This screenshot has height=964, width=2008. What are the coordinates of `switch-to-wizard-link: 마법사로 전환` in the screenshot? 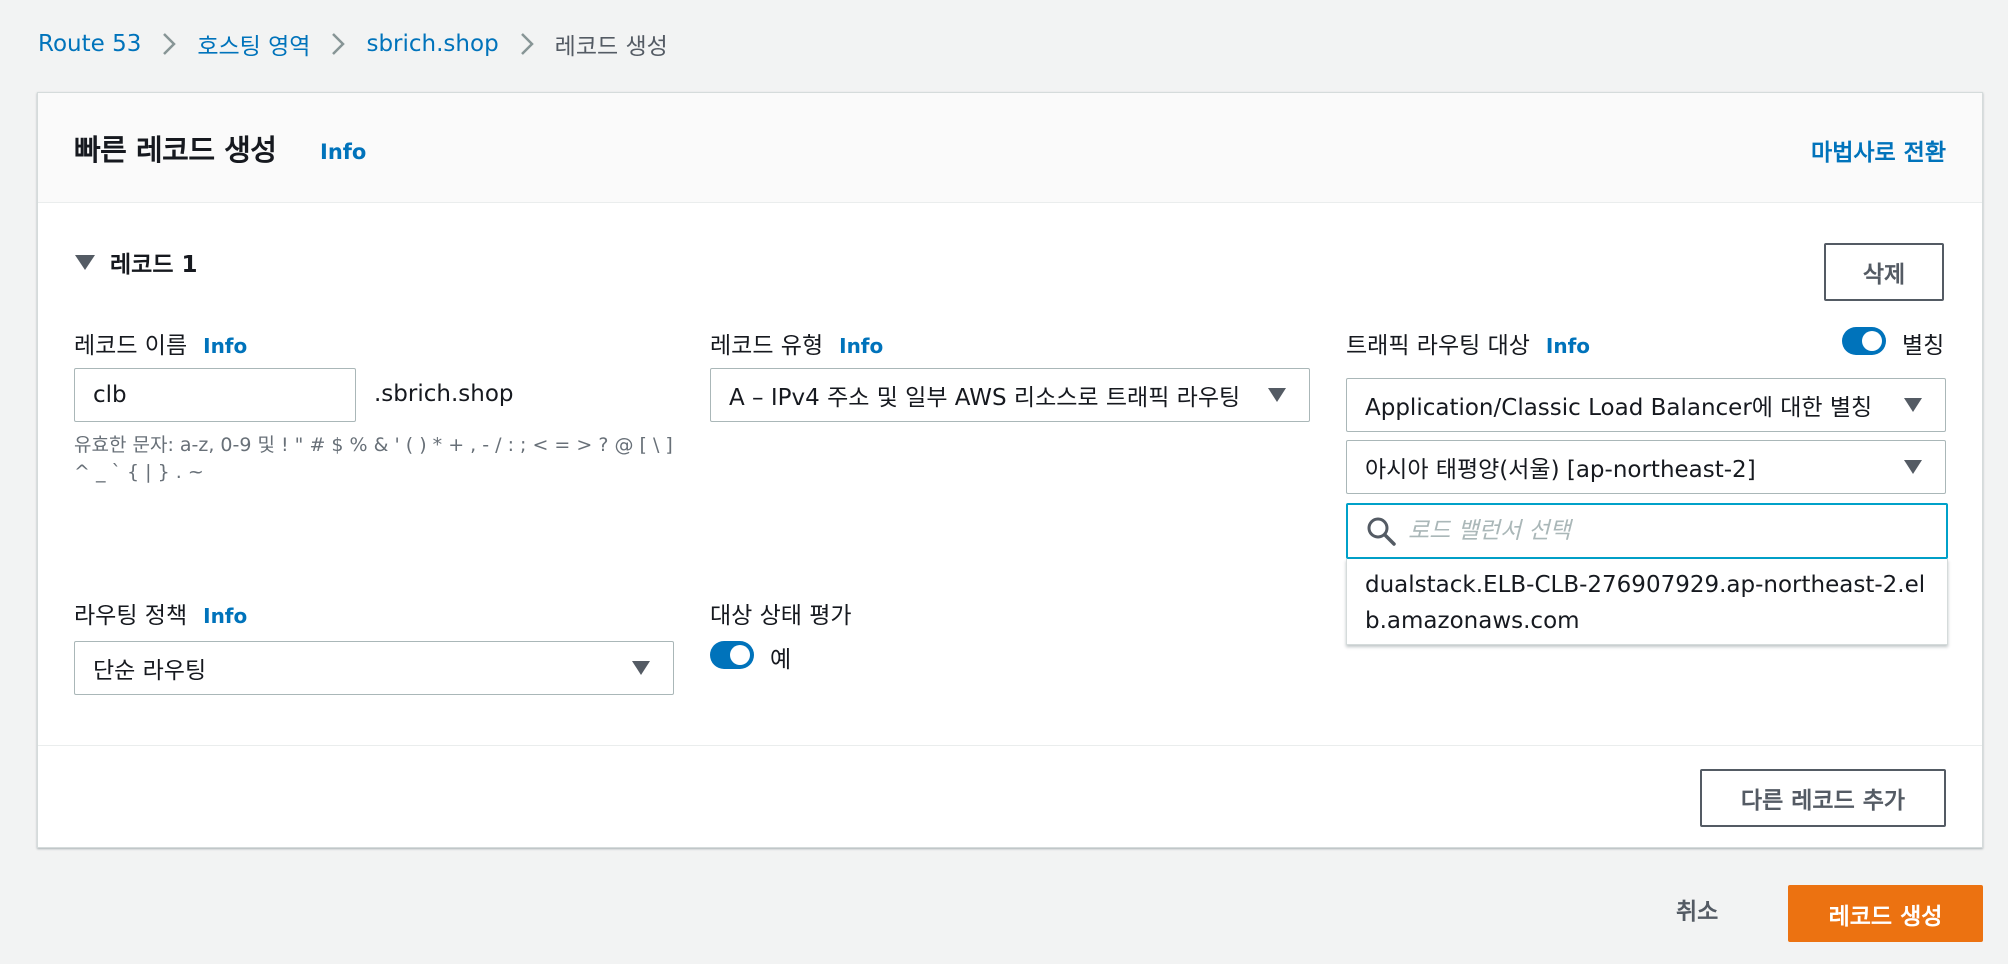 It's located at (1878, 150).